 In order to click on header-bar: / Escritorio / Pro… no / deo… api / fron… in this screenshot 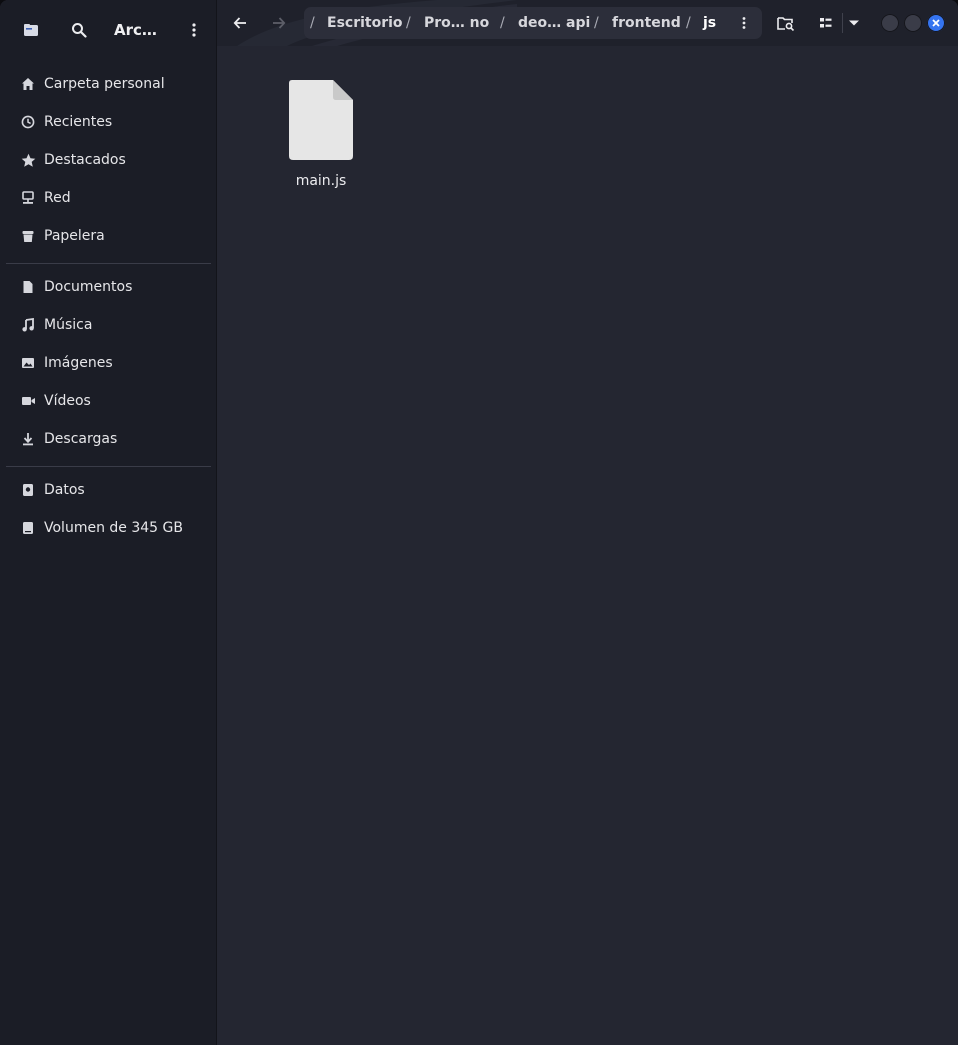, I will do `click(587, 23)`.